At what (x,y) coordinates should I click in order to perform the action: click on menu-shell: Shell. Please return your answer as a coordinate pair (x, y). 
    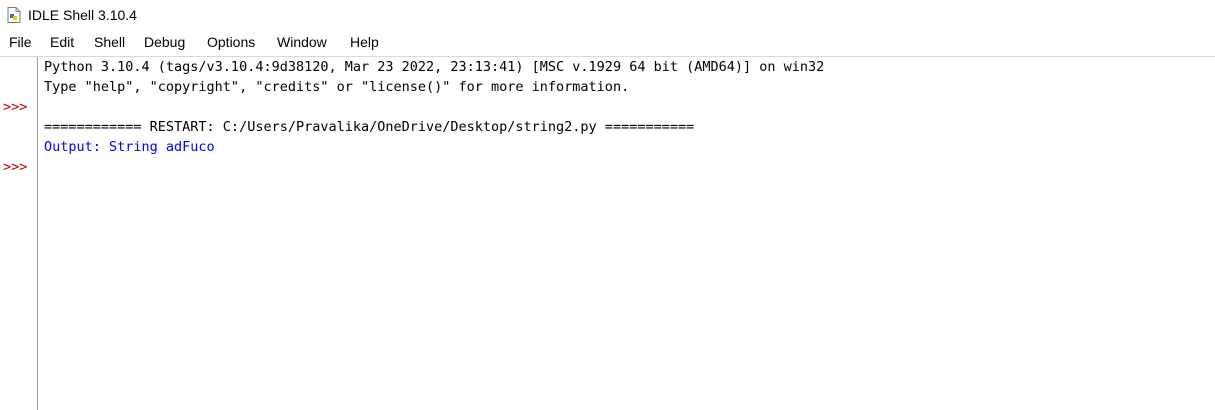
    Looking at the image, I should click on (109, 42).